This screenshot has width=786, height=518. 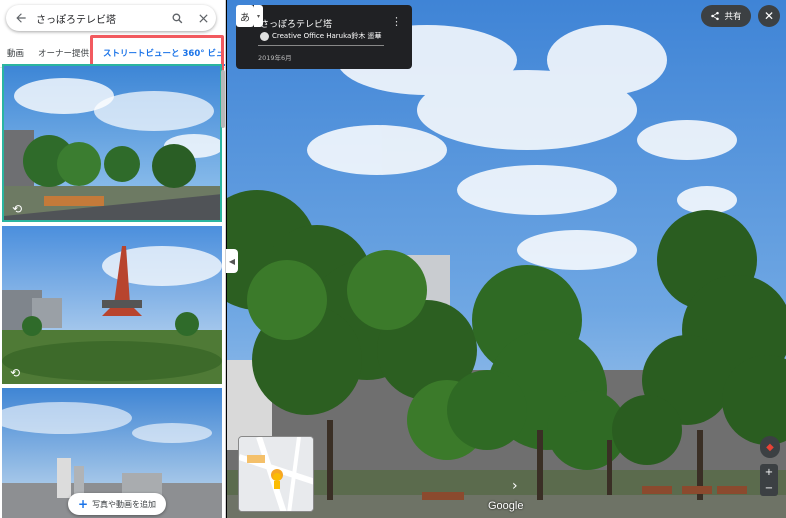 What do you see at coordinates (321, 45) in the screenshot?
I see `divider` at bounding box center [321, 45].